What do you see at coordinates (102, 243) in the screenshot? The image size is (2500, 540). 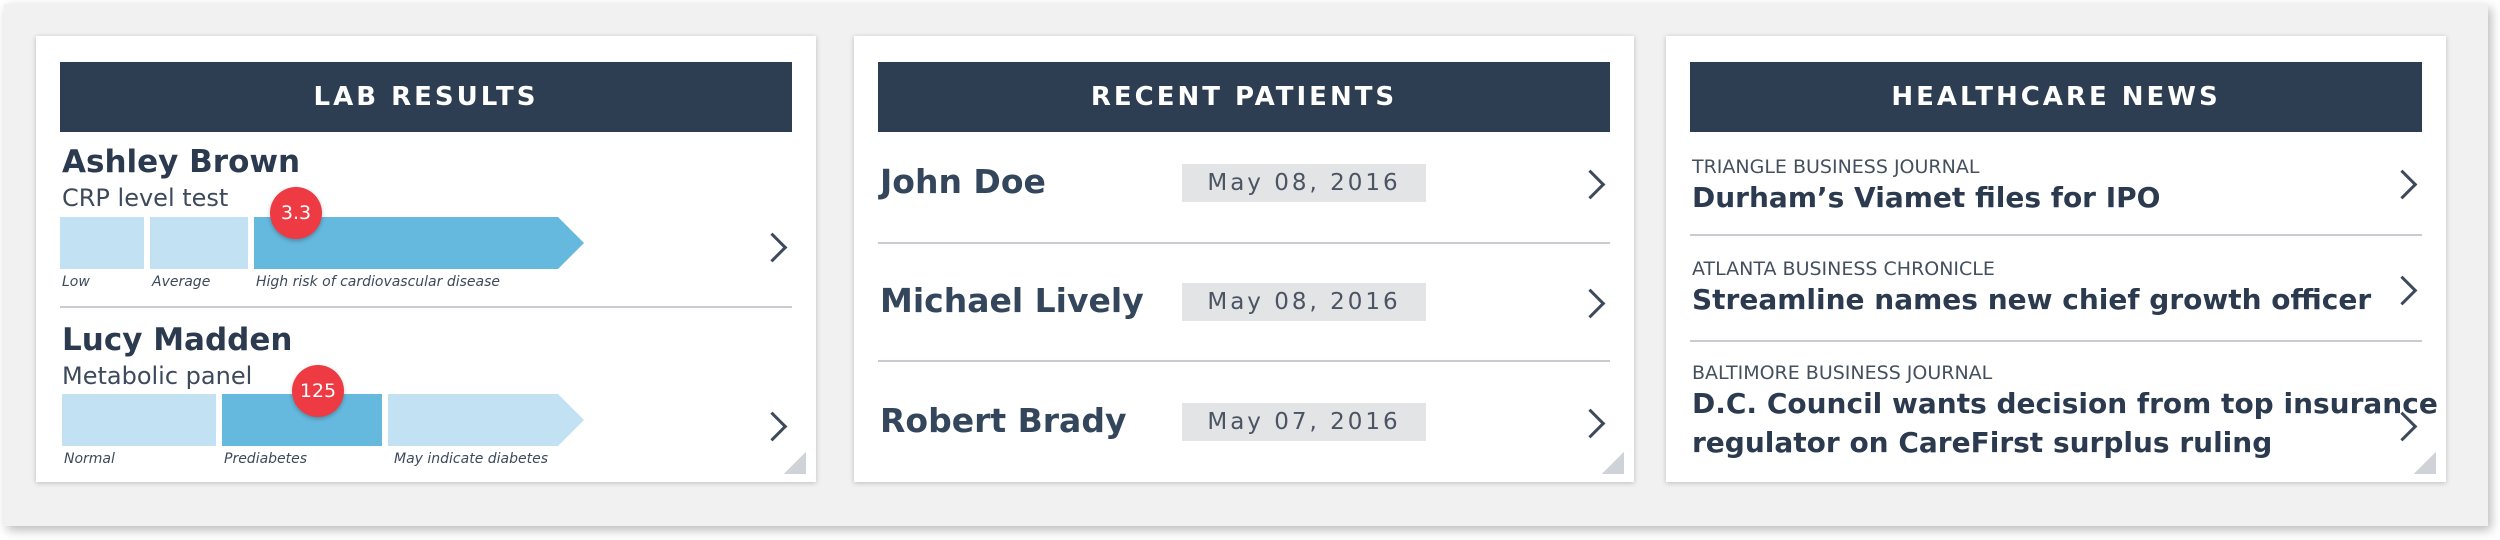 I see `range-bar-low` at bounding box center [102, 243].